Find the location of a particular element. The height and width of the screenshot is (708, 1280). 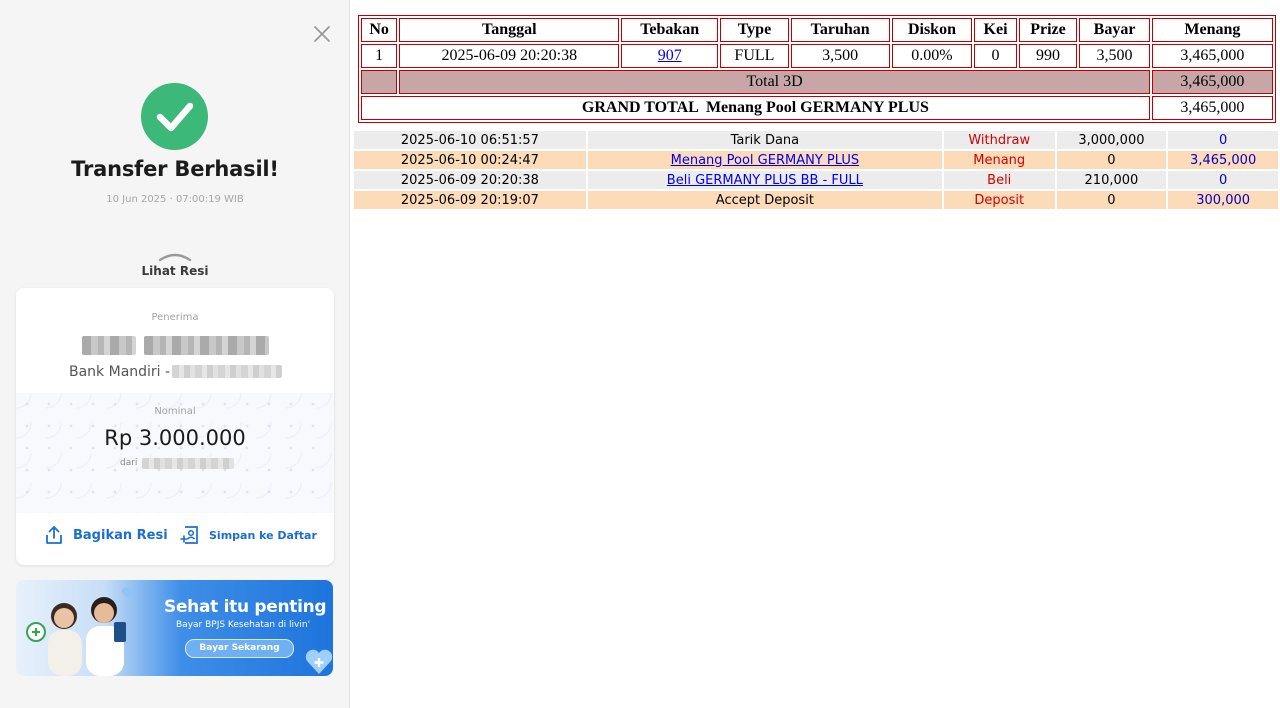

txn-type: Withdraw is located at coordinates (999, 140).